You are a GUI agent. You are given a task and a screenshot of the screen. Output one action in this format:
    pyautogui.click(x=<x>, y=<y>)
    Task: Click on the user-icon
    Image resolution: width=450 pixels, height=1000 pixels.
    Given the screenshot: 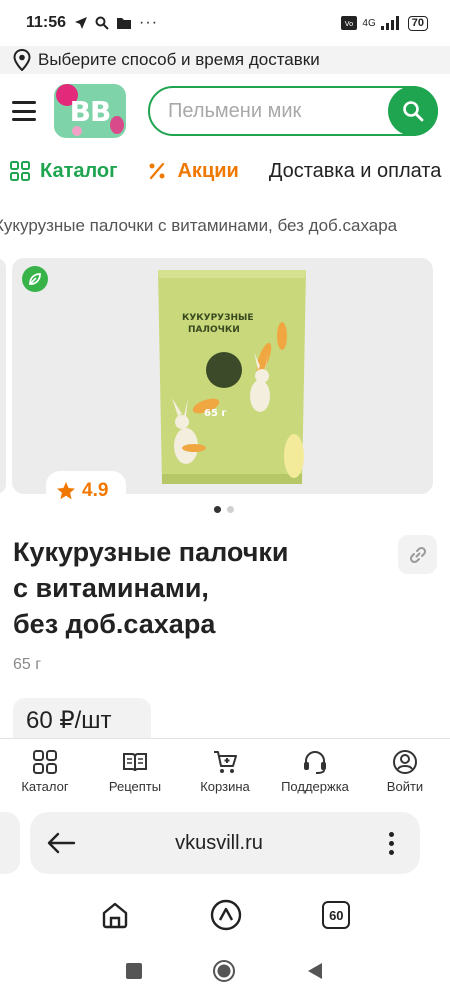 What is the action you would take?
    pyautogui.click(x=405, y=762)
    